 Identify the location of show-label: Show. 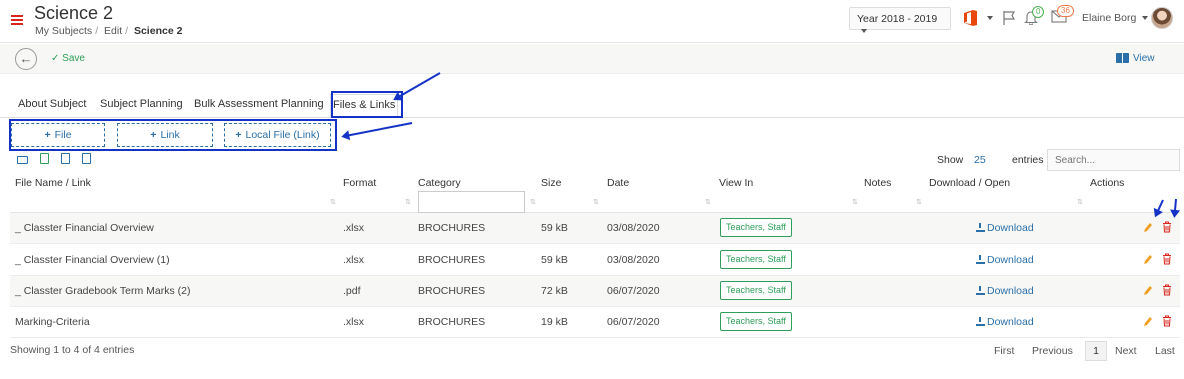
(950, 160).